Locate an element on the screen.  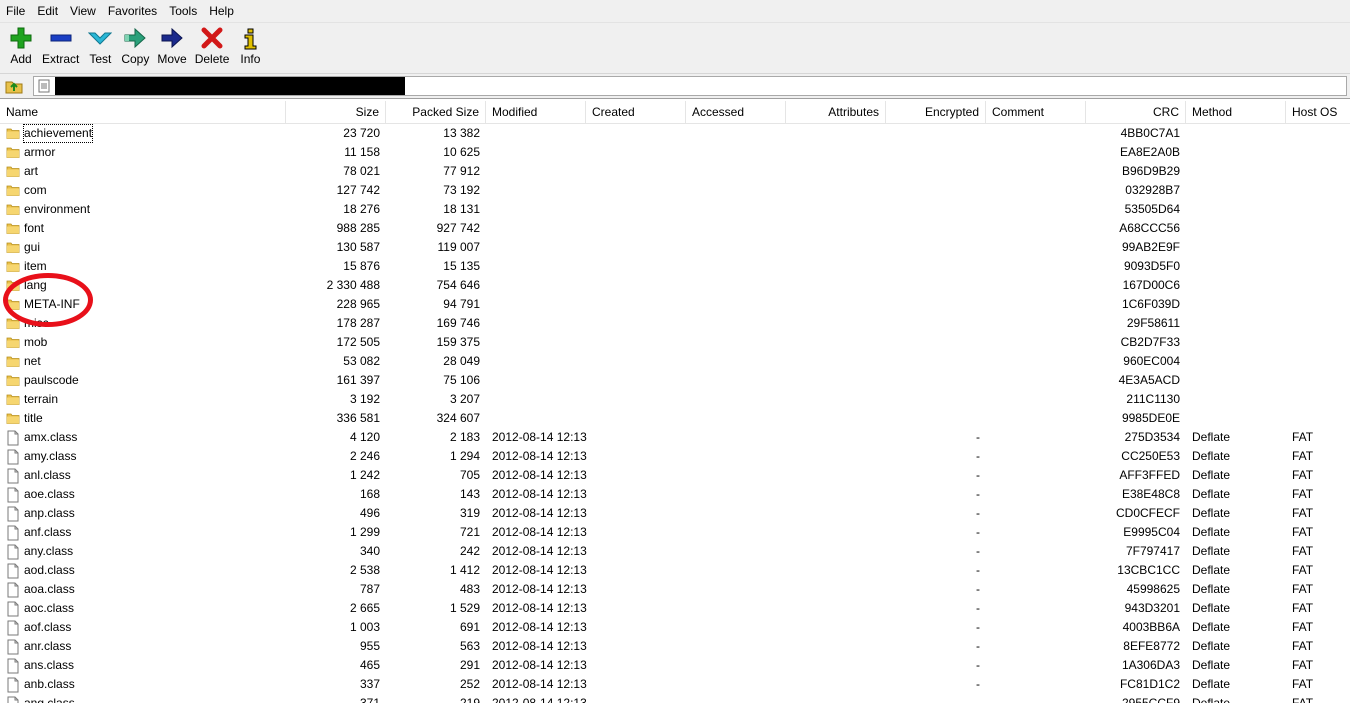
host-os-cell is located at coordinates (1321, 266).